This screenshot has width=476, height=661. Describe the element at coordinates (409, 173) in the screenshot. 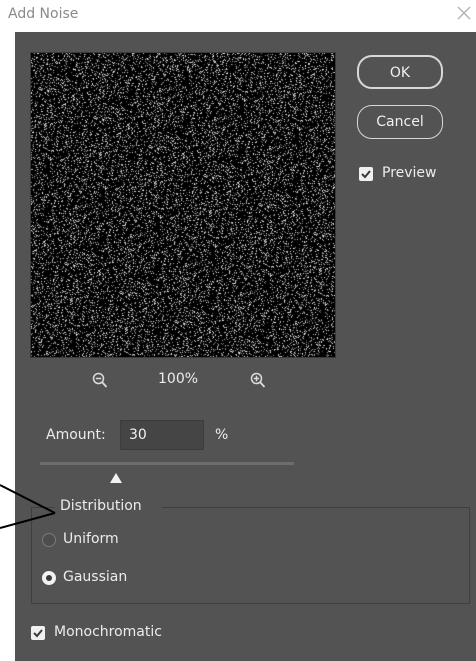

I see `preview-label: Preview` at that location.